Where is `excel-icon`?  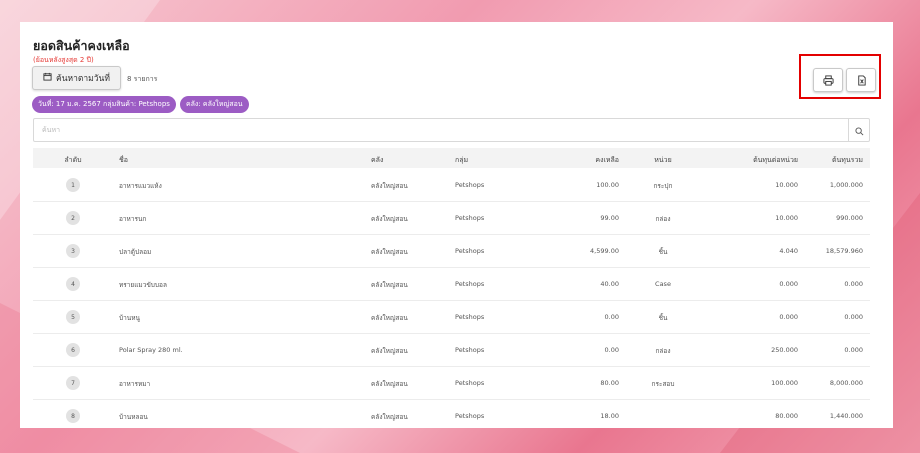
excel-icon is located at coordinates (861, 80).